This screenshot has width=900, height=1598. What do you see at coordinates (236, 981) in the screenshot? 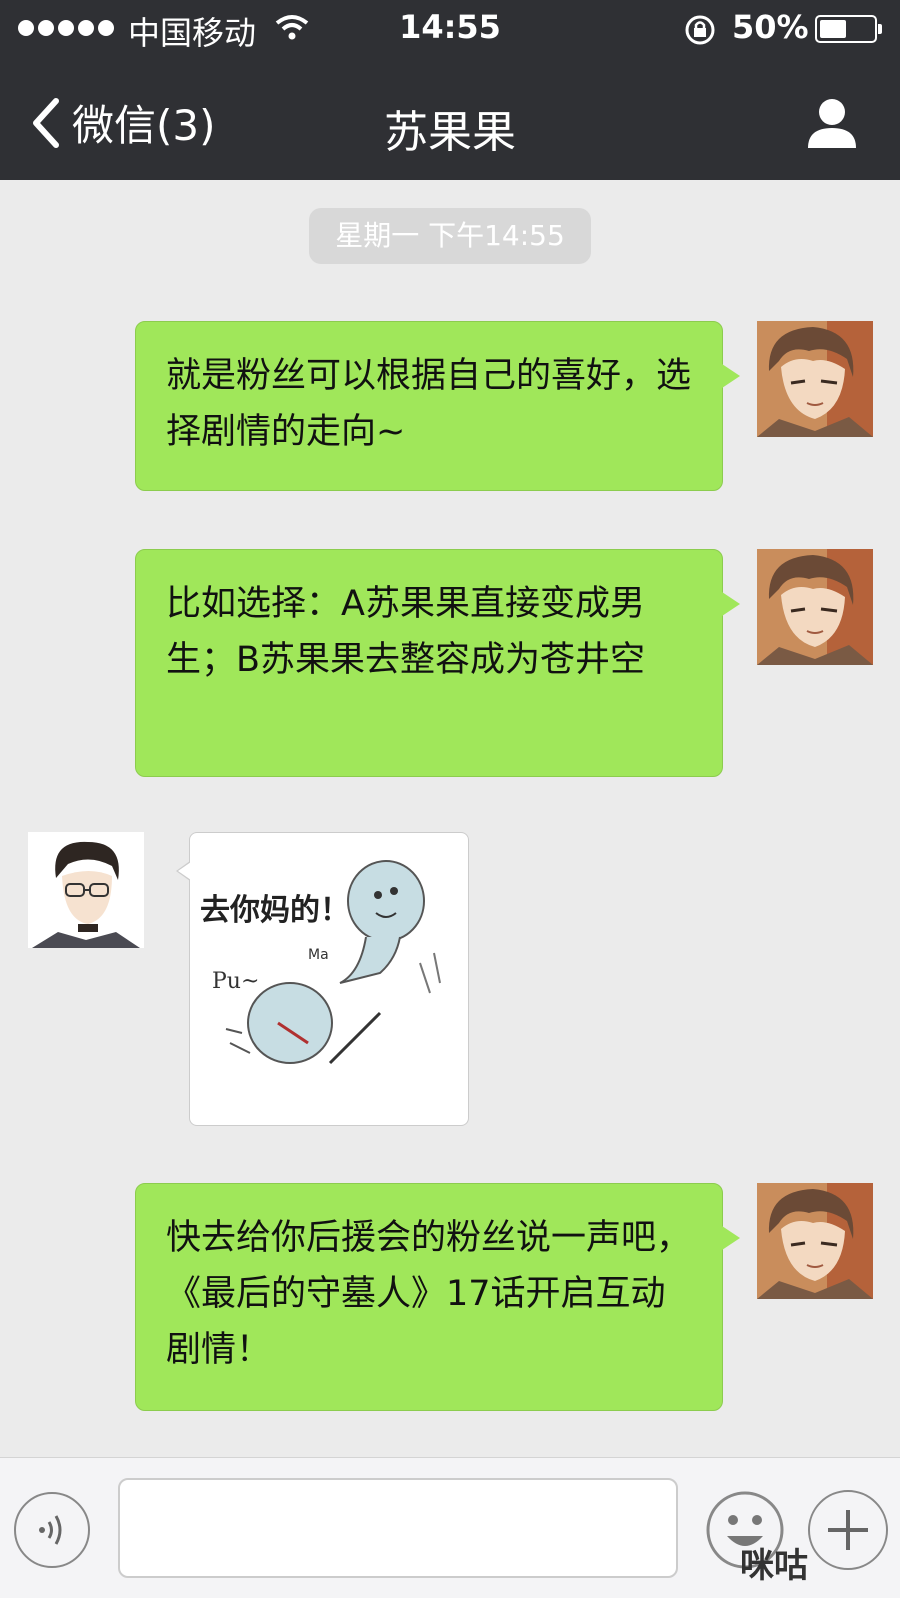
I see `sticker-sound-text: Pu~` at bounding box center [236, 981].